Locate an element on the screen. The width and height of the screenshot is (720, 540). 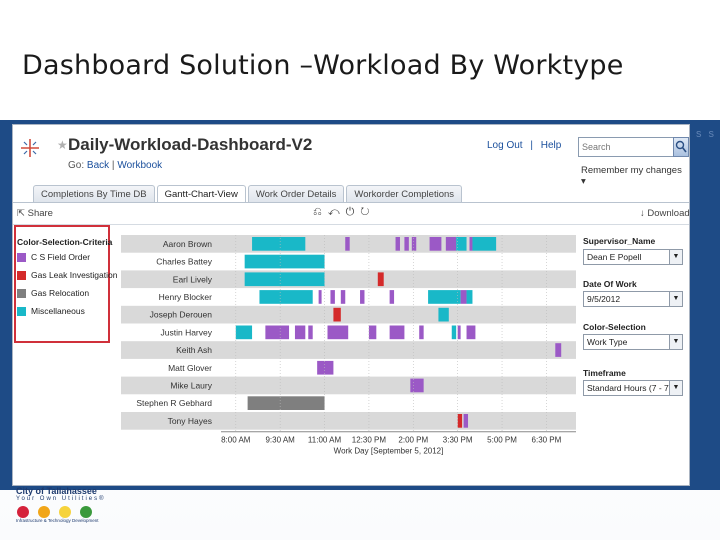
color-selection-label: Color-Selection is located at coordinates (614, 327).